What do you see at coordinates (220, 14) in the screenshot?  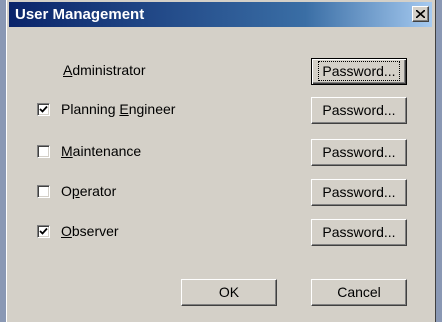 I see `title-bar: User Management` at bounding box center [220, 14].